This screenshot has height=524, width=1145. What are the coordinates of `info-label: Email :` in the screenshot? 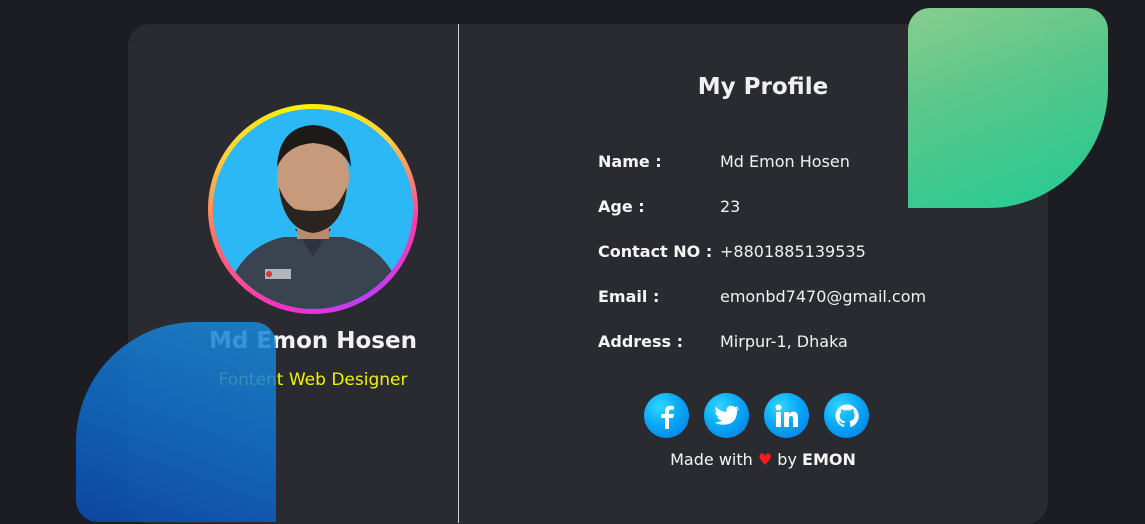 It's located at (629, 296).